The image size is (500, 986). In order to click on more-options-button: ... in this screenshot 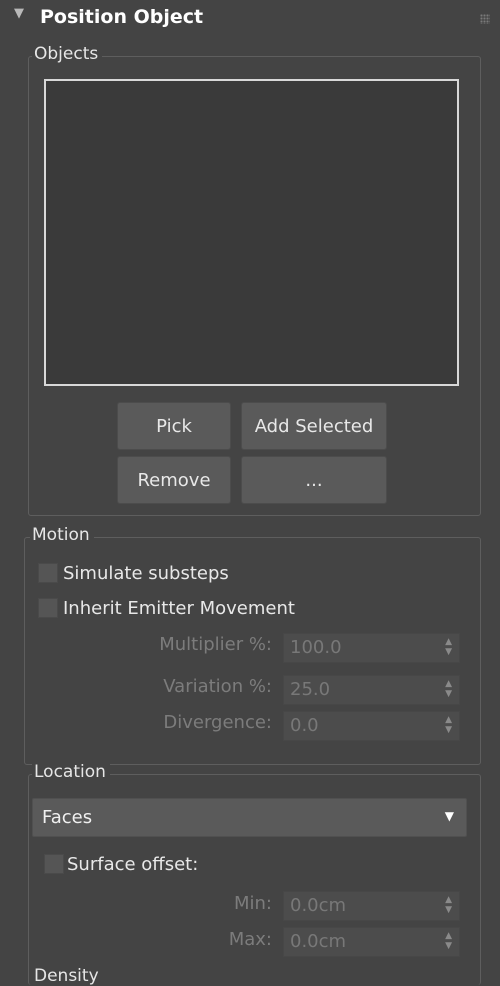, I will do `click(314, 480)`.